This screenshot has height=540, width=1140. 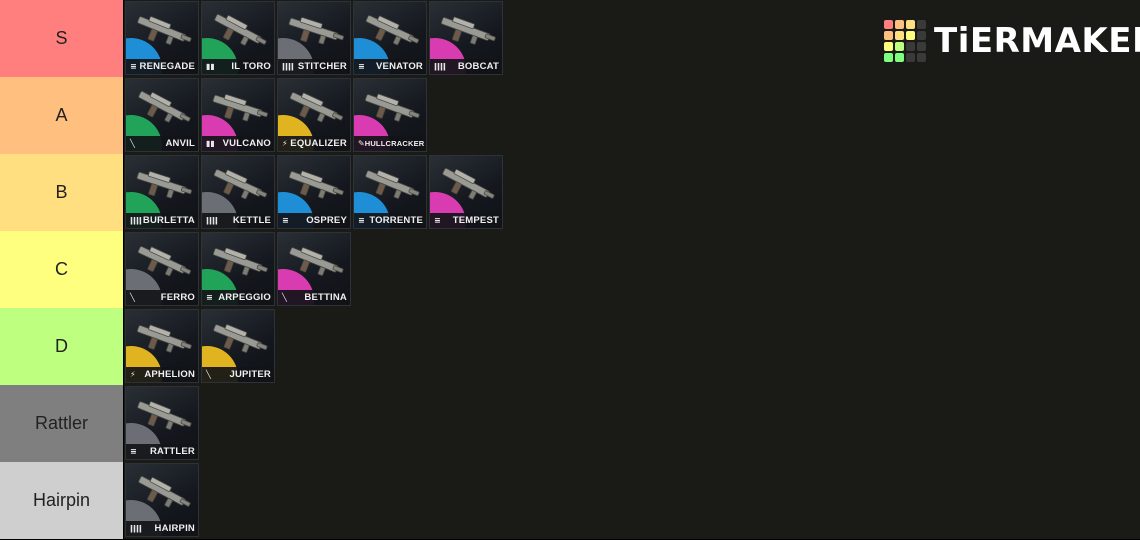 I want to click on weapon-card: ╲ JUPITER, so click(x=238, y=346).